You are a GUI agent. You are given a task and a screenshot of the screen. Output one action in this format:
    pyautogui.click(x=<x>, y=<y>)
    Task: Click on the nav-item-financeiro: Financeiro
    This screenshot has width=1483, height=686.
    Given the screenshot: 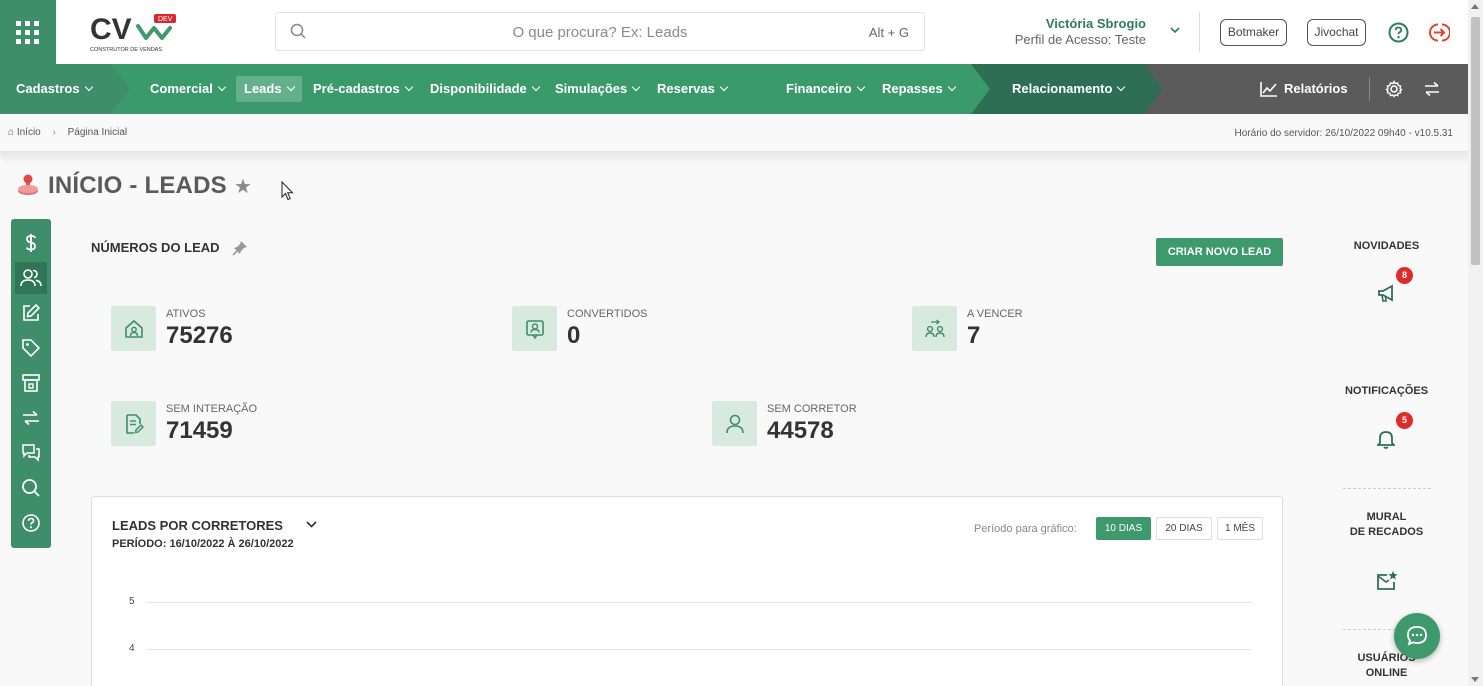 What is the action you would take?
    pyautogui.click(x=825, y=89)
    